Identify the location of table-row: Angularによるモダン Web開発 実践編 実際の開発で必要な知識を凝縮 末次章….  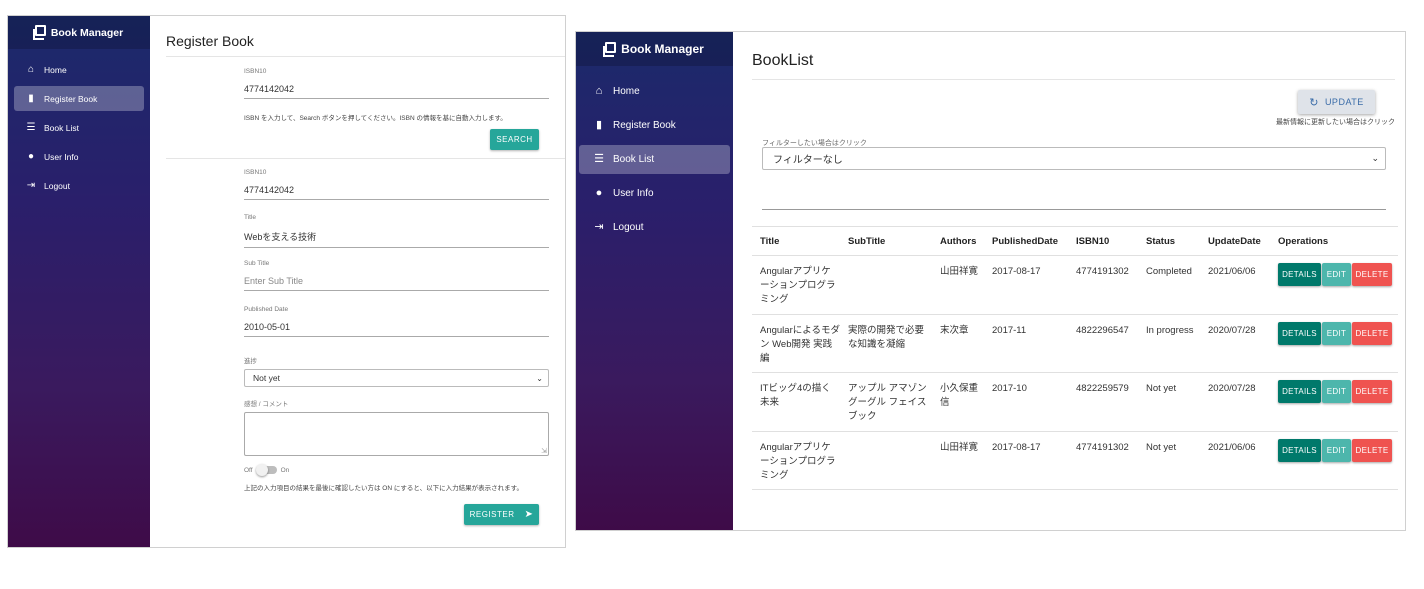
(1075, 343).